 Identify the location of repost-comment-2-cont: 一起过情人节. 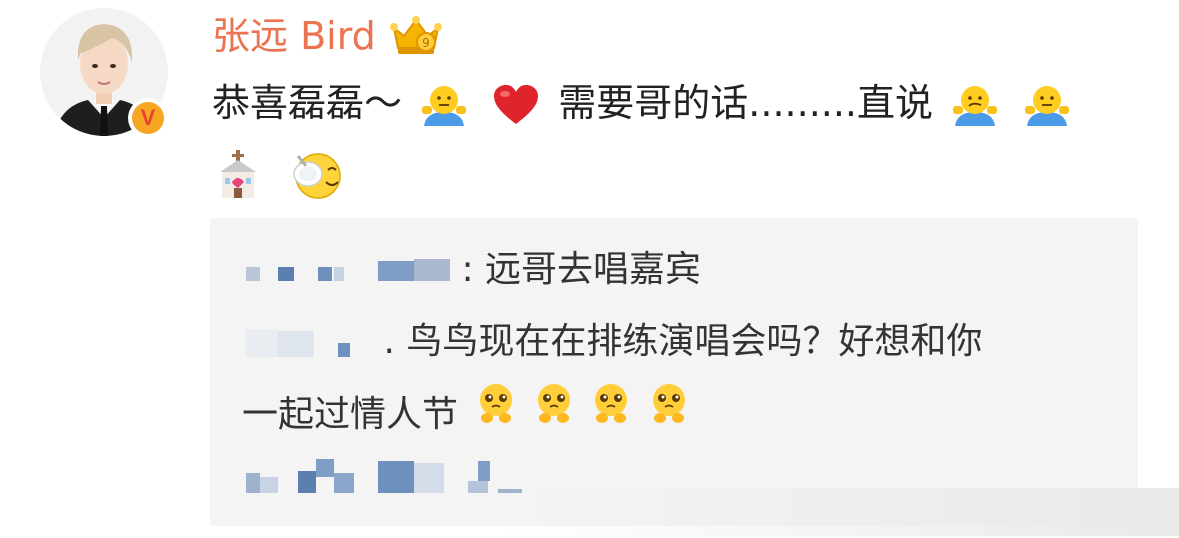
(467, 409).